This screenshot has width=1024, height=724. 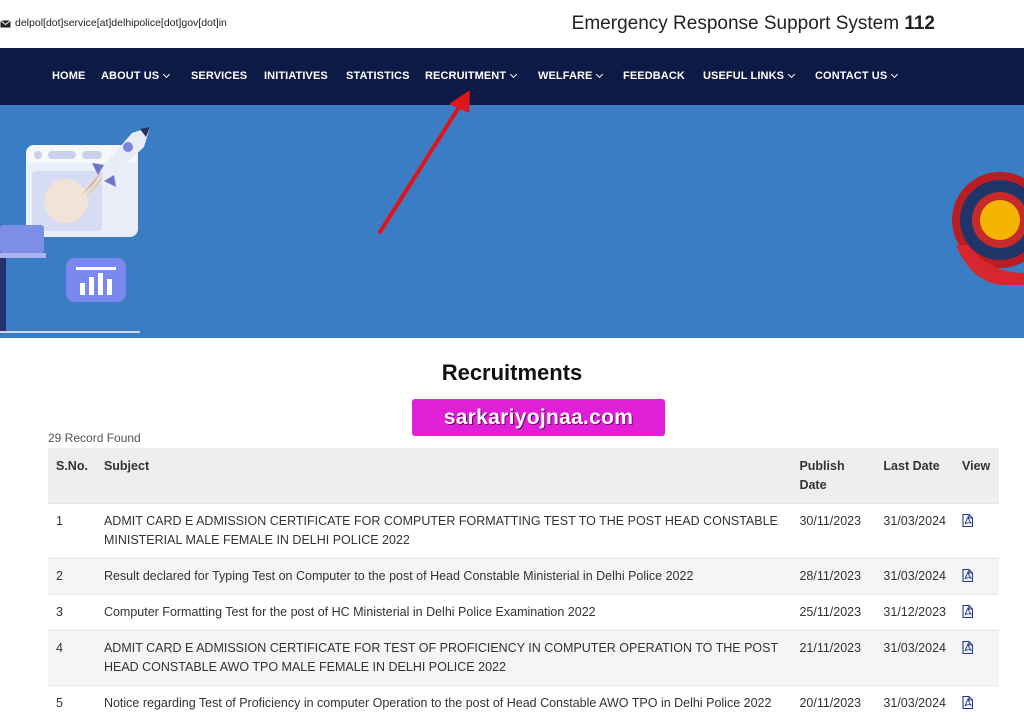 I want to click on nav-about-us: ABOUT US, so click(x=136, y=76).